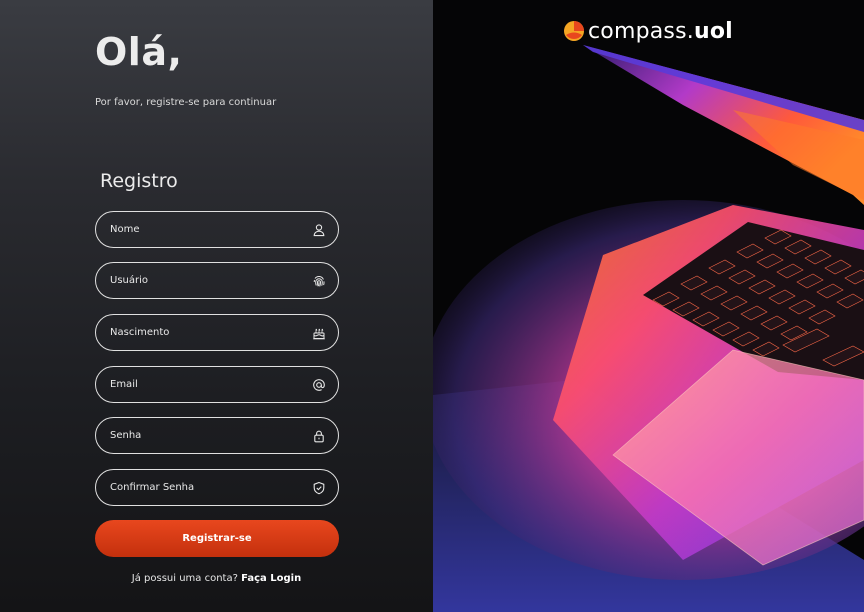 Image resolution: width=864 pixels, height=612 pixels. What do you see at coordinates (217, 332) in the screenshot?
I see `birthdate-field: Nascimento` at bounding box center [217, 332].